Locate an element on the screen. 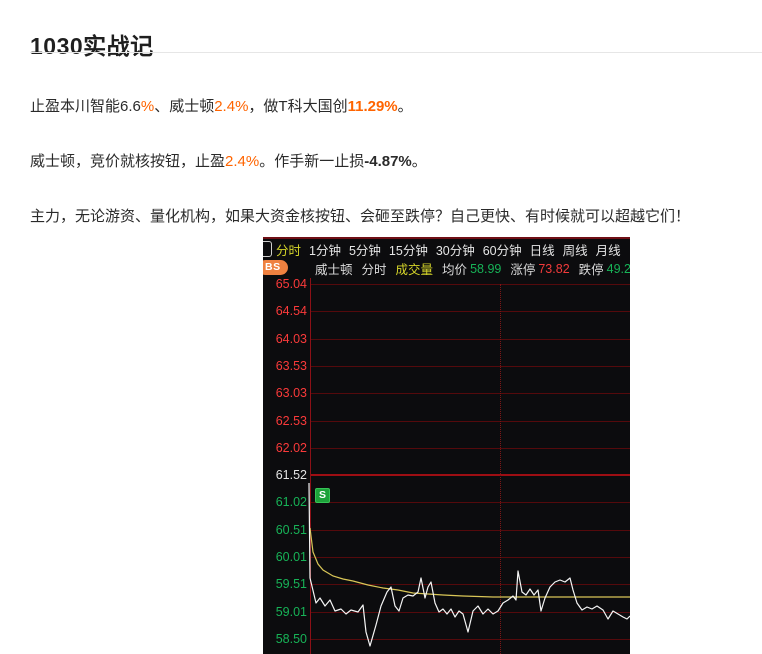 The image size is (762, 654). y-axis-label: 64.54 is located at coordinates (291, 311).